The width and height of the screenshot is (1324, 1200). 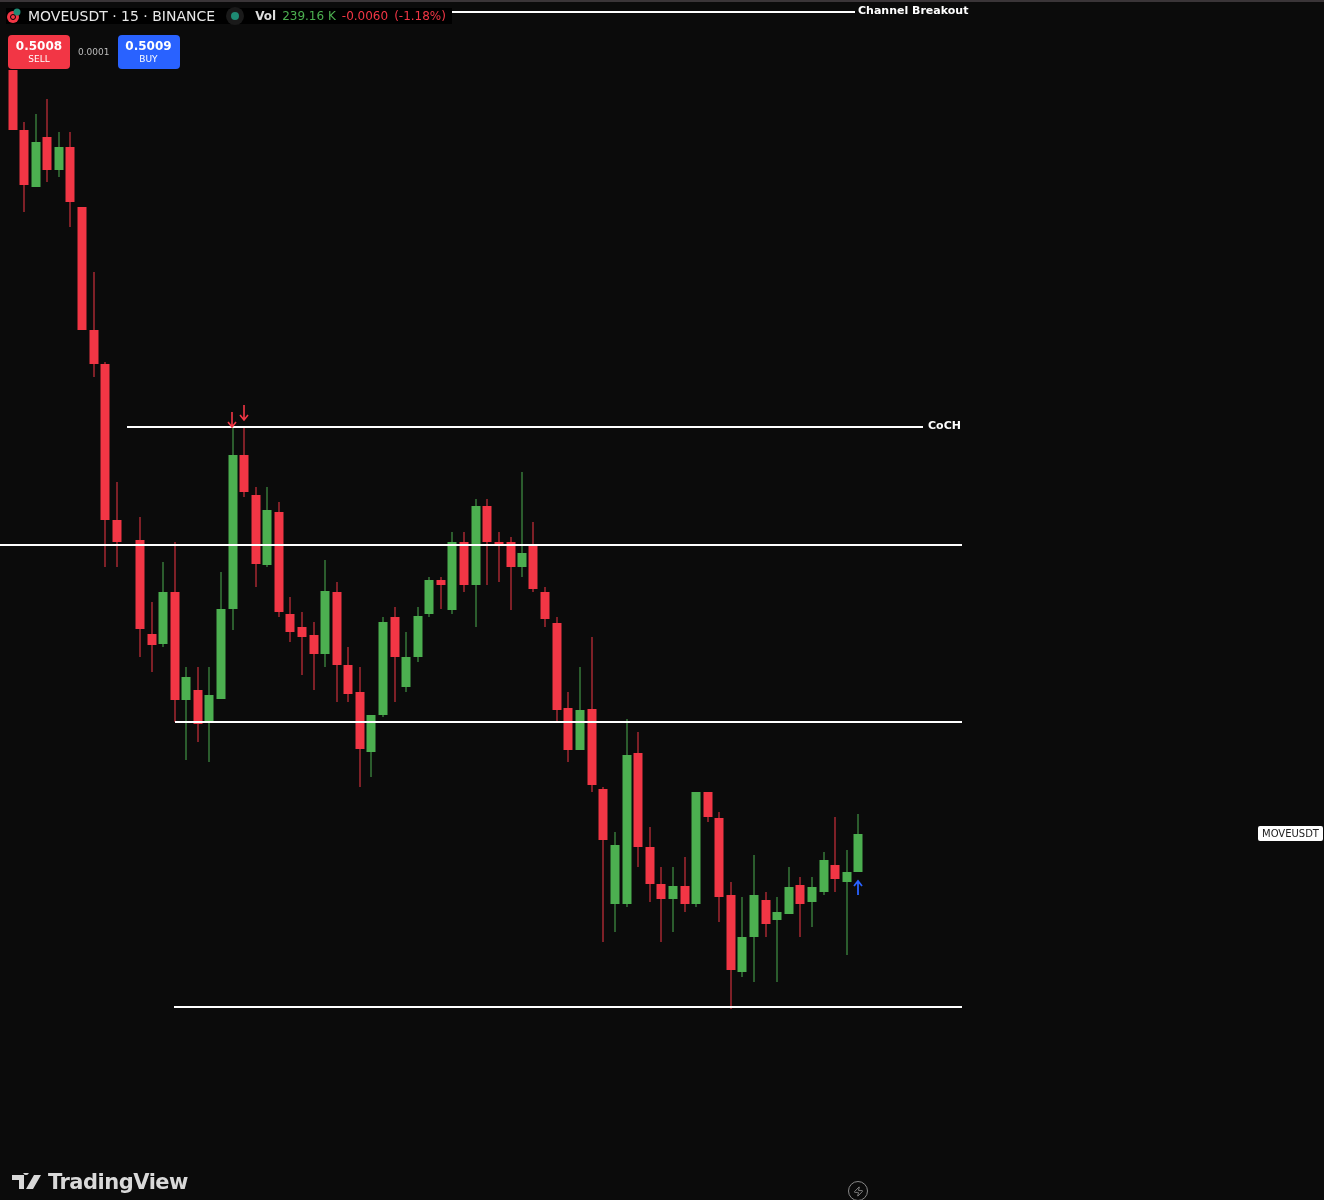 I want to click on line-label: CoCH, so click(x=944, y=425).